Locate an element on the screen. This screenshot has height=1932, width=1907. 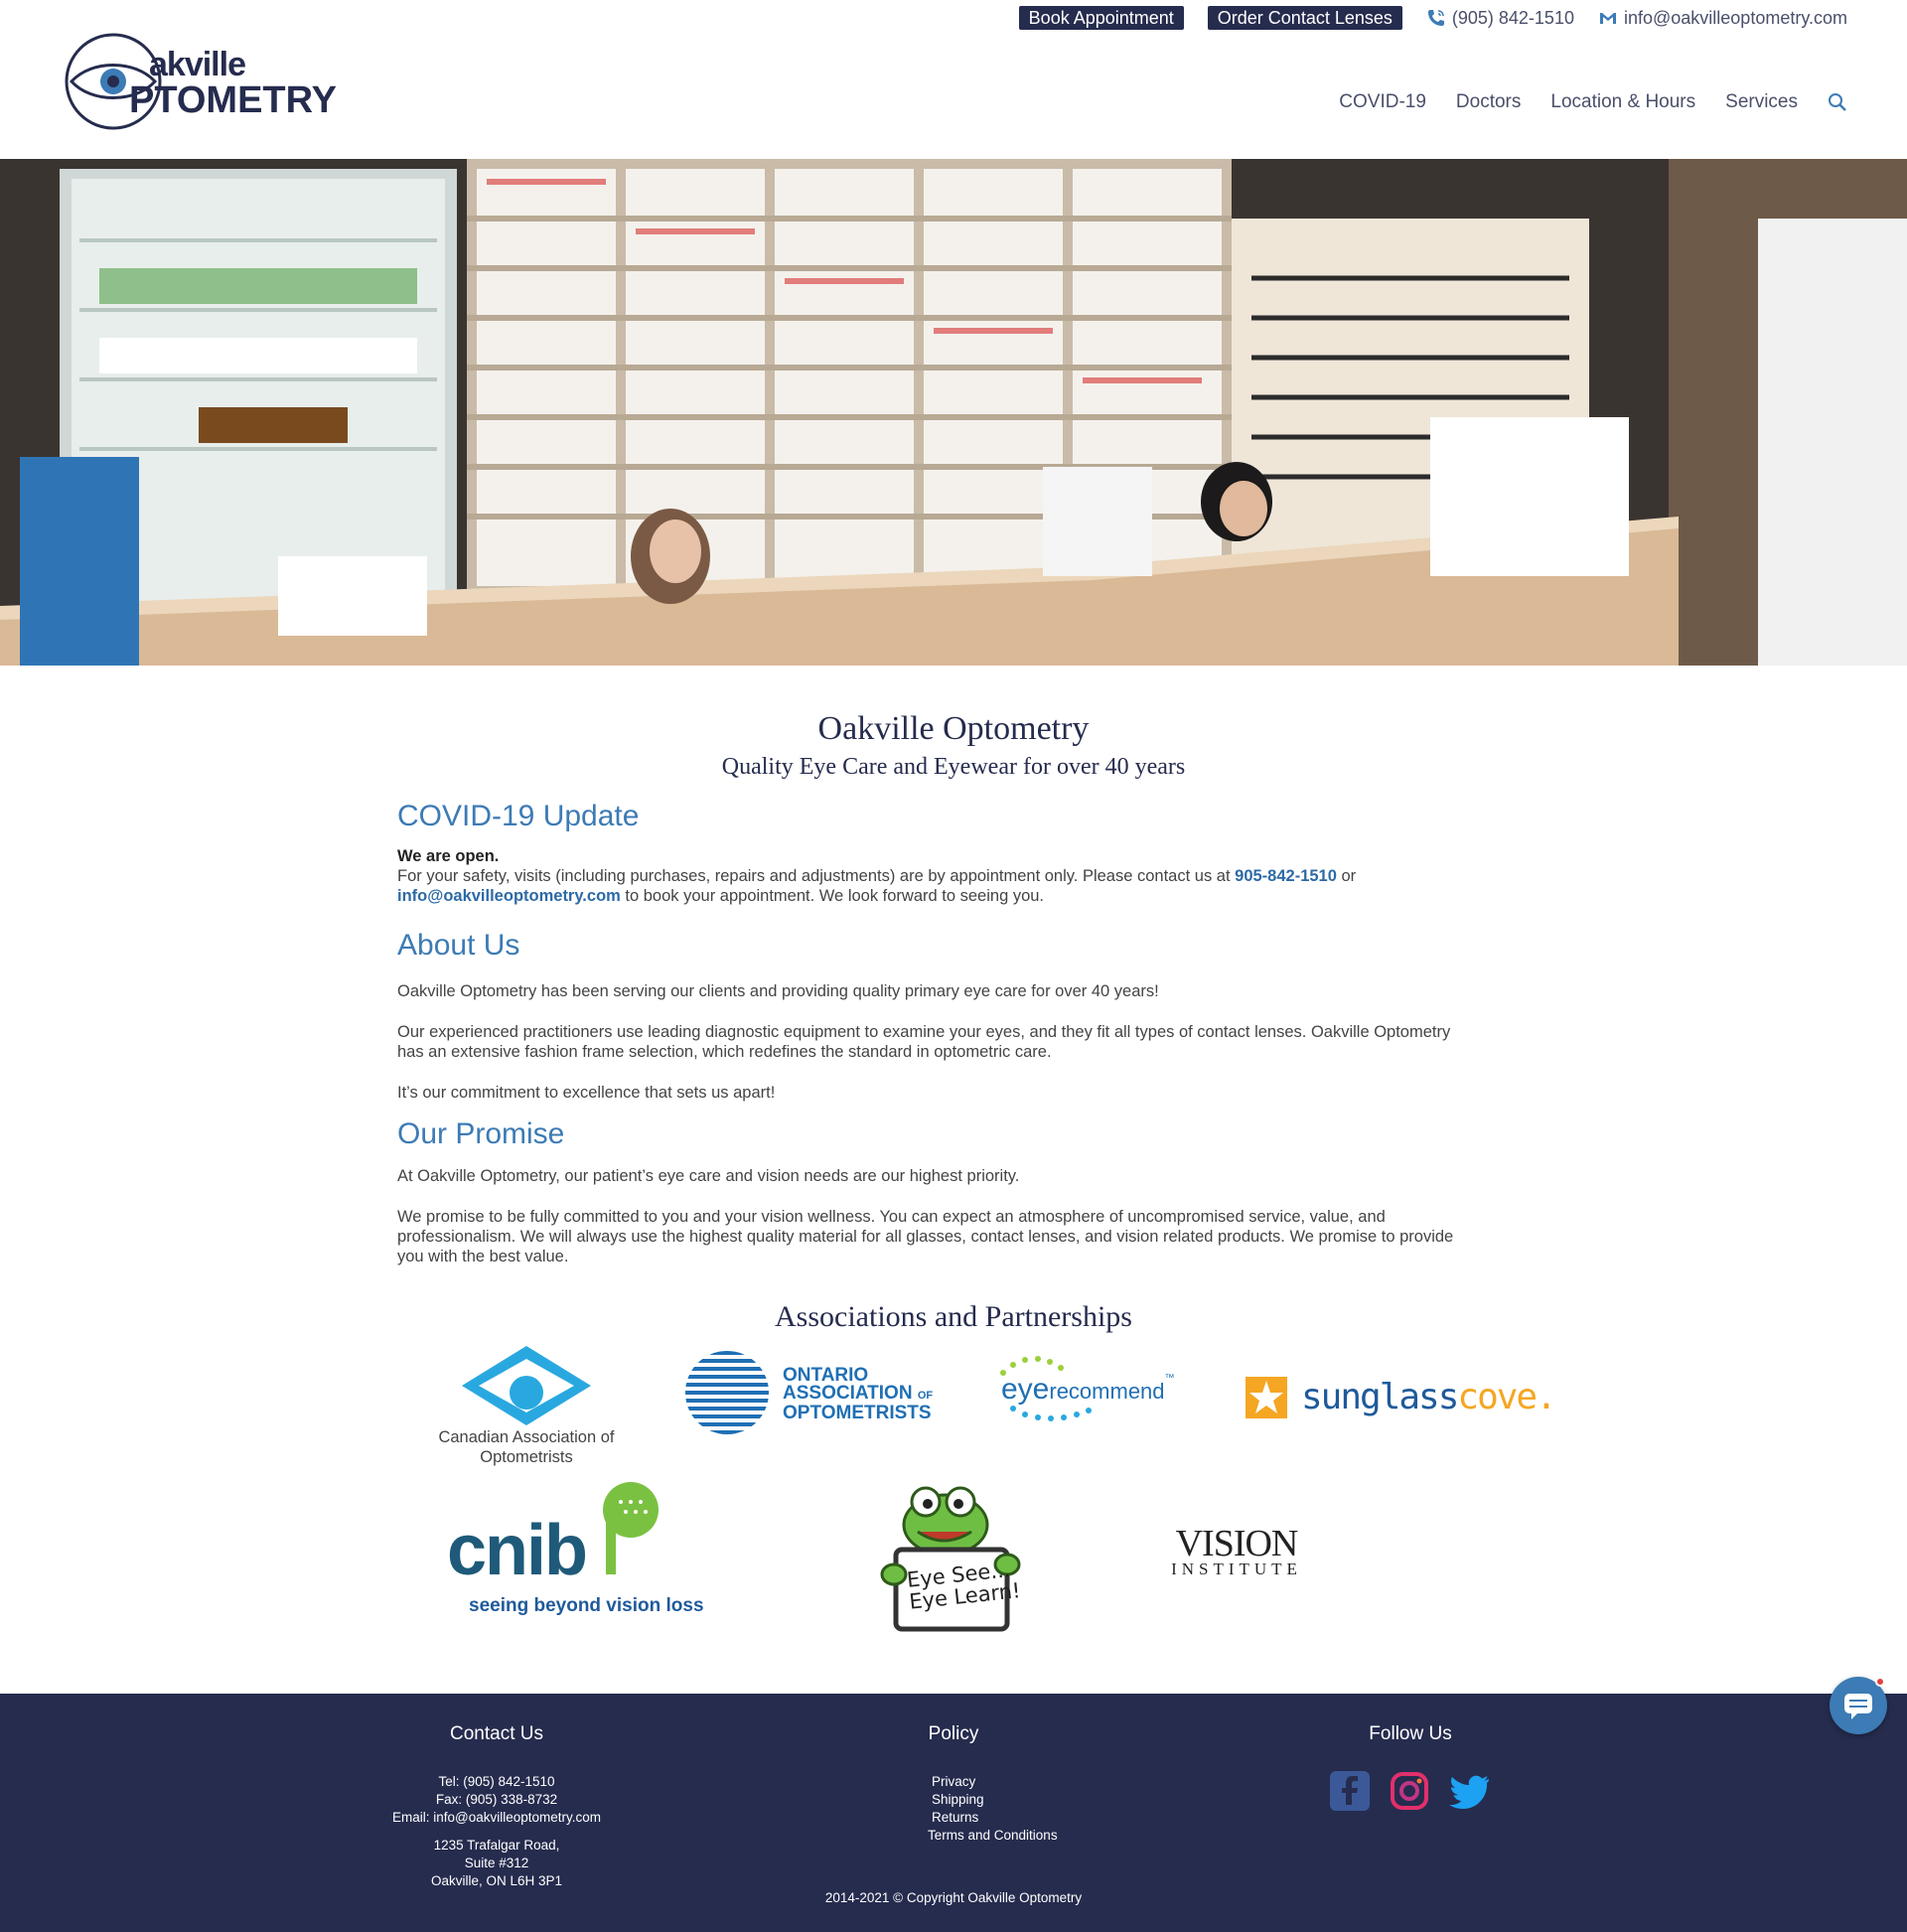
eye-logo-icon is located at coordinates (526, 1385).